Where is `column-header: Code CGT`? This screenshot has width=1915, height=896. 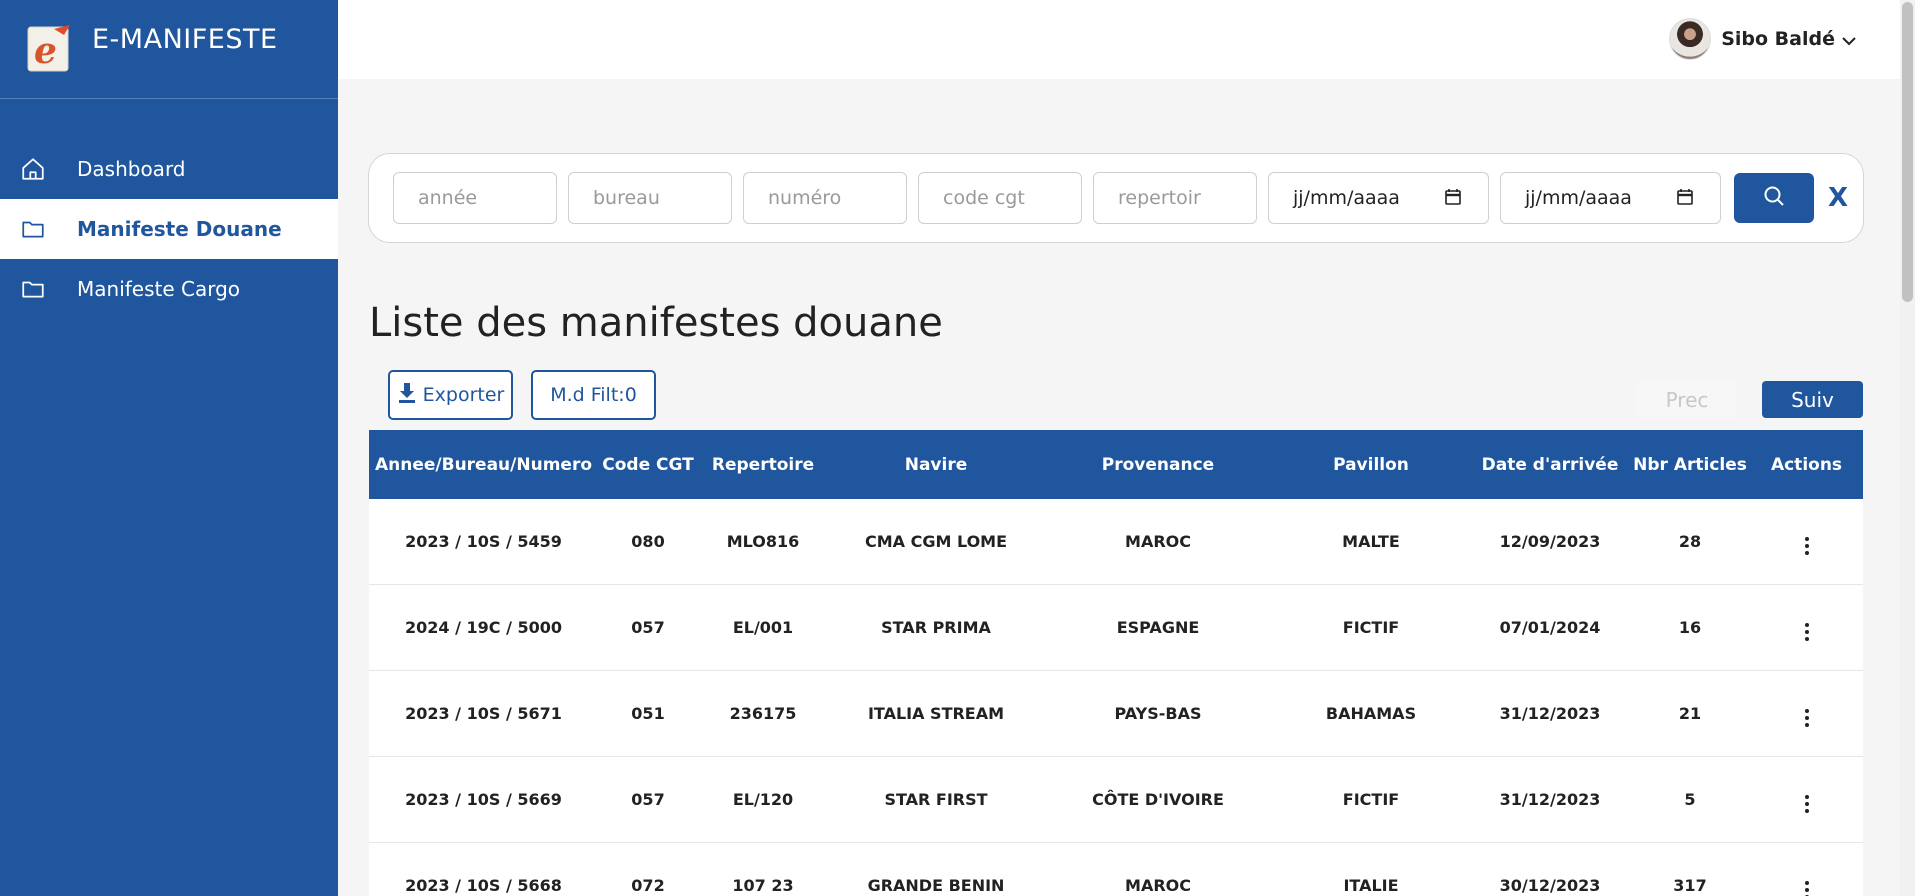 column-header: Code CGT is located at coordinates (648, 464).